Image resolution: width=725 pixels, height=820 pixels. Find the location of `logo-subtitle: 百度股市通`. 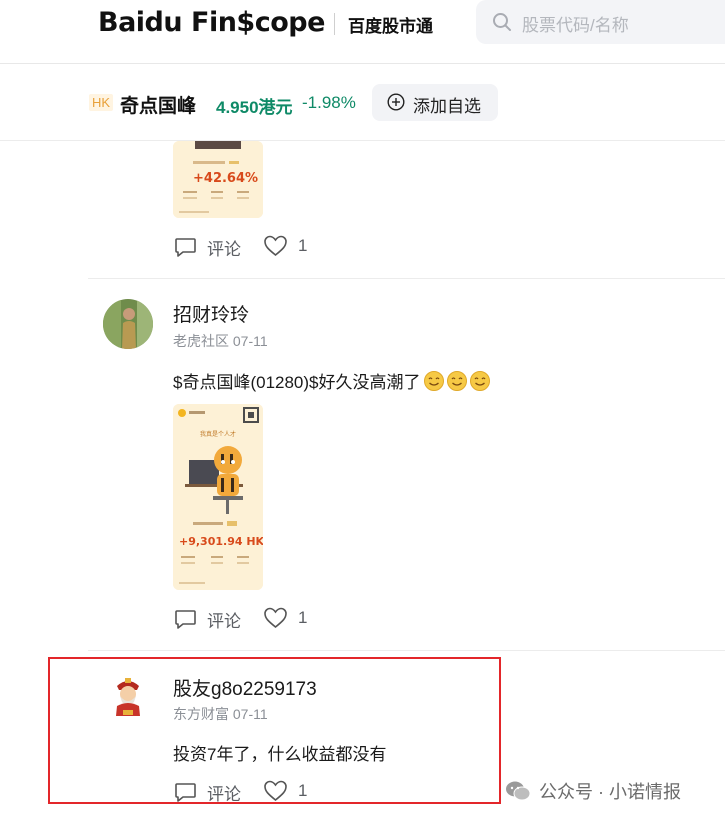

logo-subtitle: 百度股市通 is located at coordinates (390, 24).